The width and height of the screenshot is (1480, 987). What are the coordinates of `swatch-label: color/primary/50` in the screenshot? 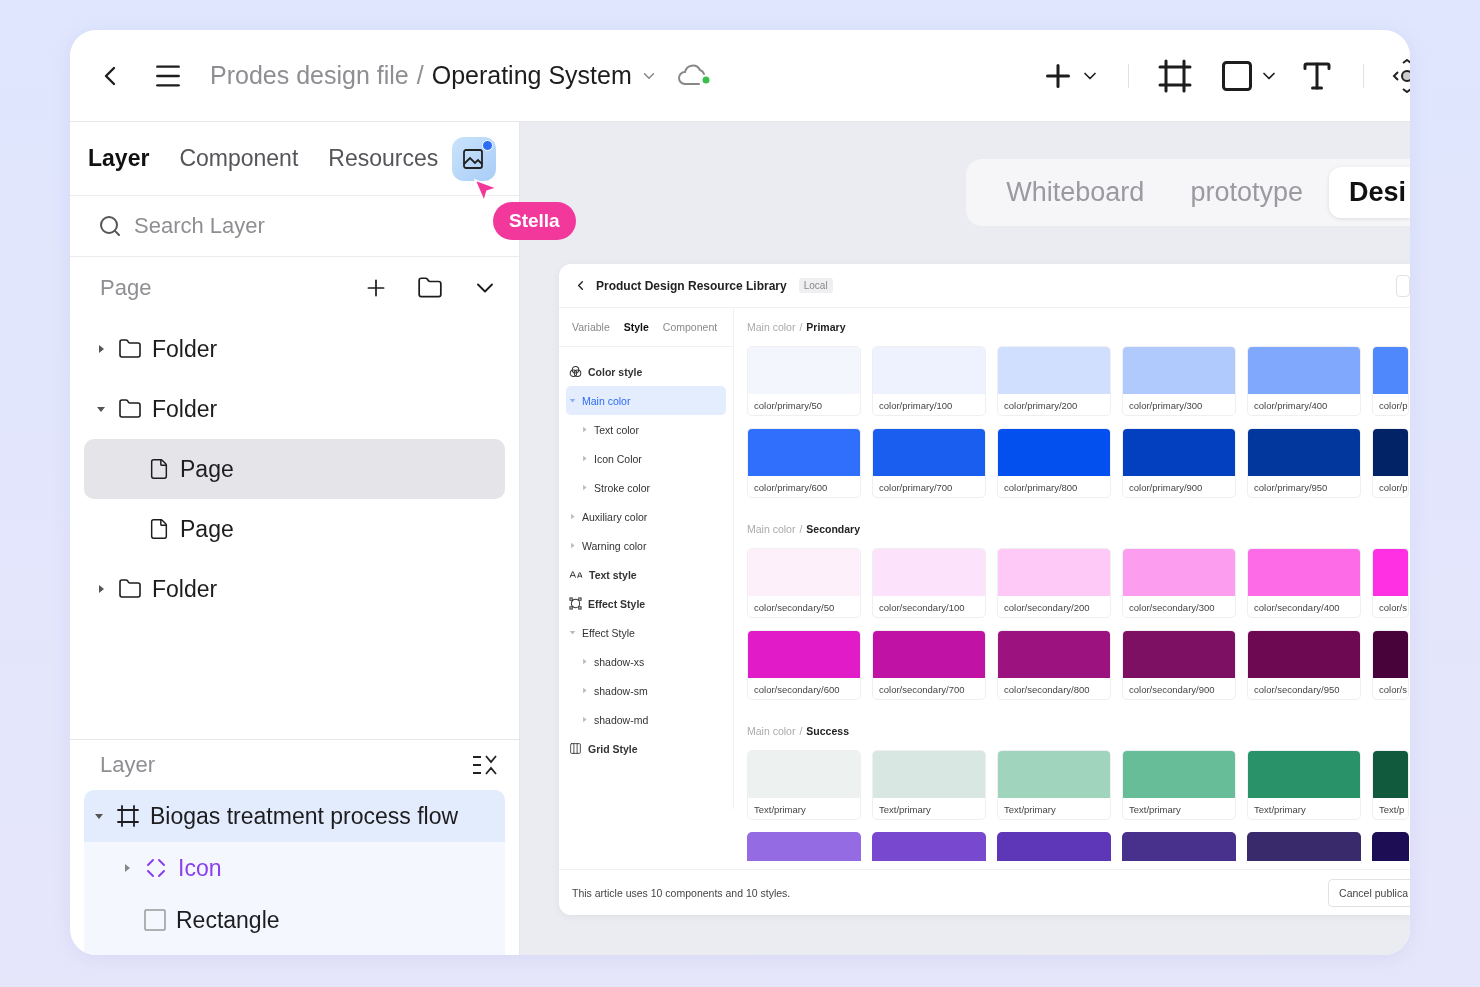 It's located at (788, 405).